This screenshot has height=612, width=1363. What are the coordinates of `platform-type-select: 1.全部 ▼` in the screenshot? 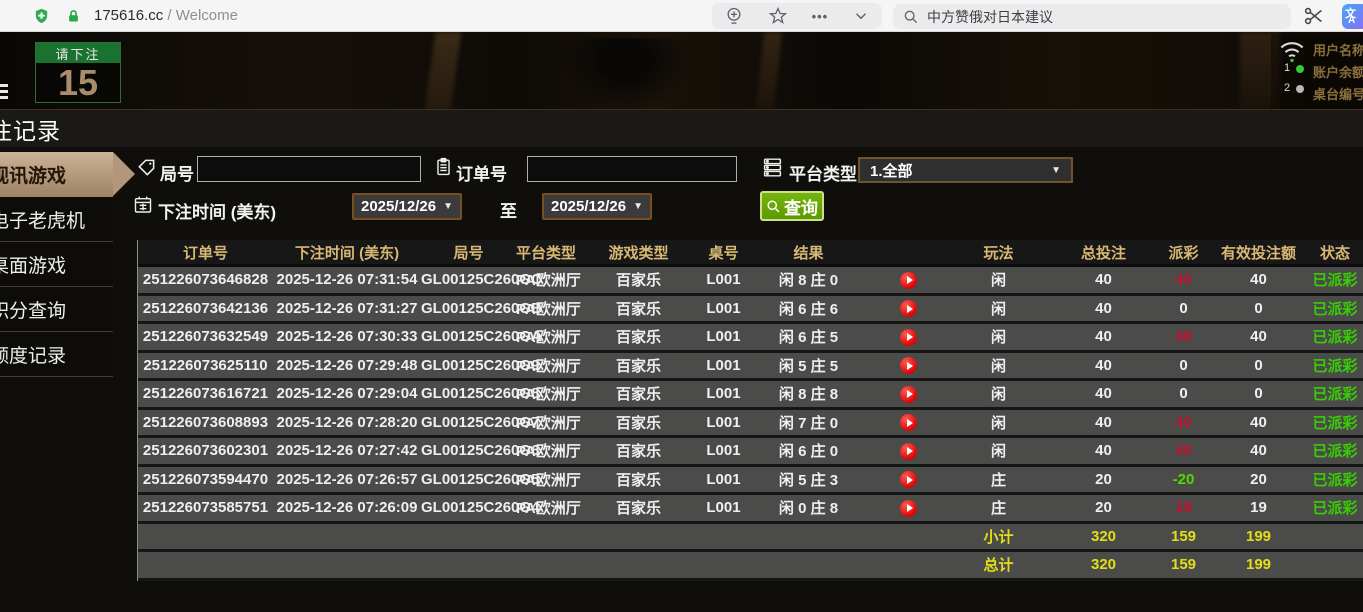 It's located at (965, 170).